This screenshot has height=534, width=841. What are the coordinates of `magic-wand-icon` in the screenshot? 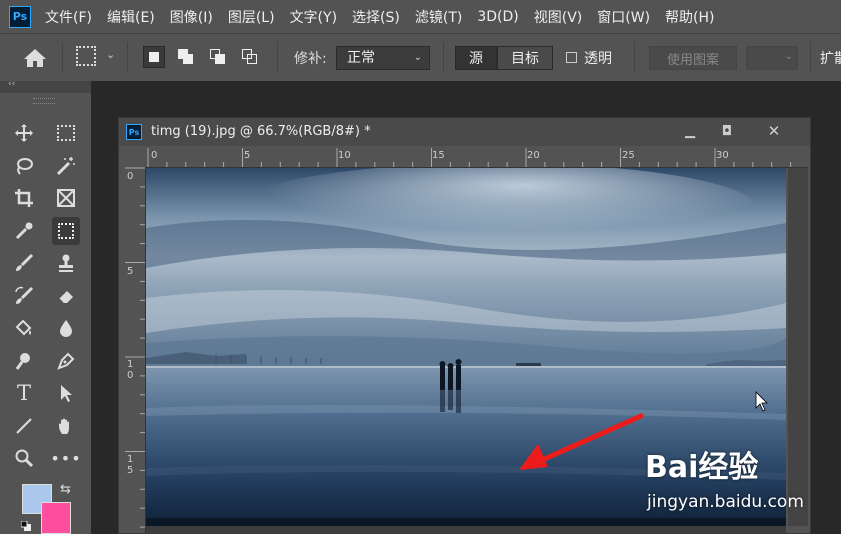 It's located at (66, 166).